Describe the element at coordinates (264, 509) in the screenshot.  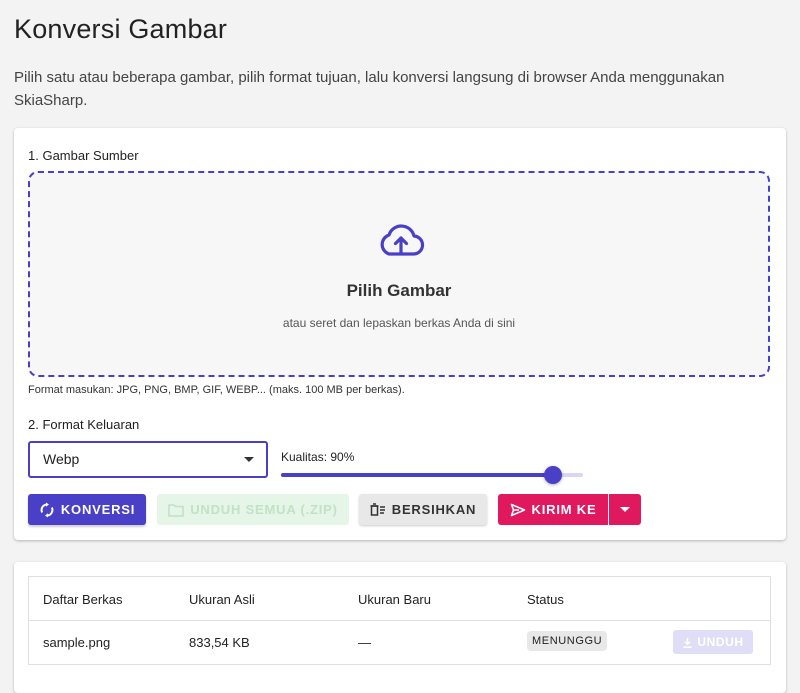
I see `download-all-button-label: UNDUH SEMUA (.ZIP)` at that location.